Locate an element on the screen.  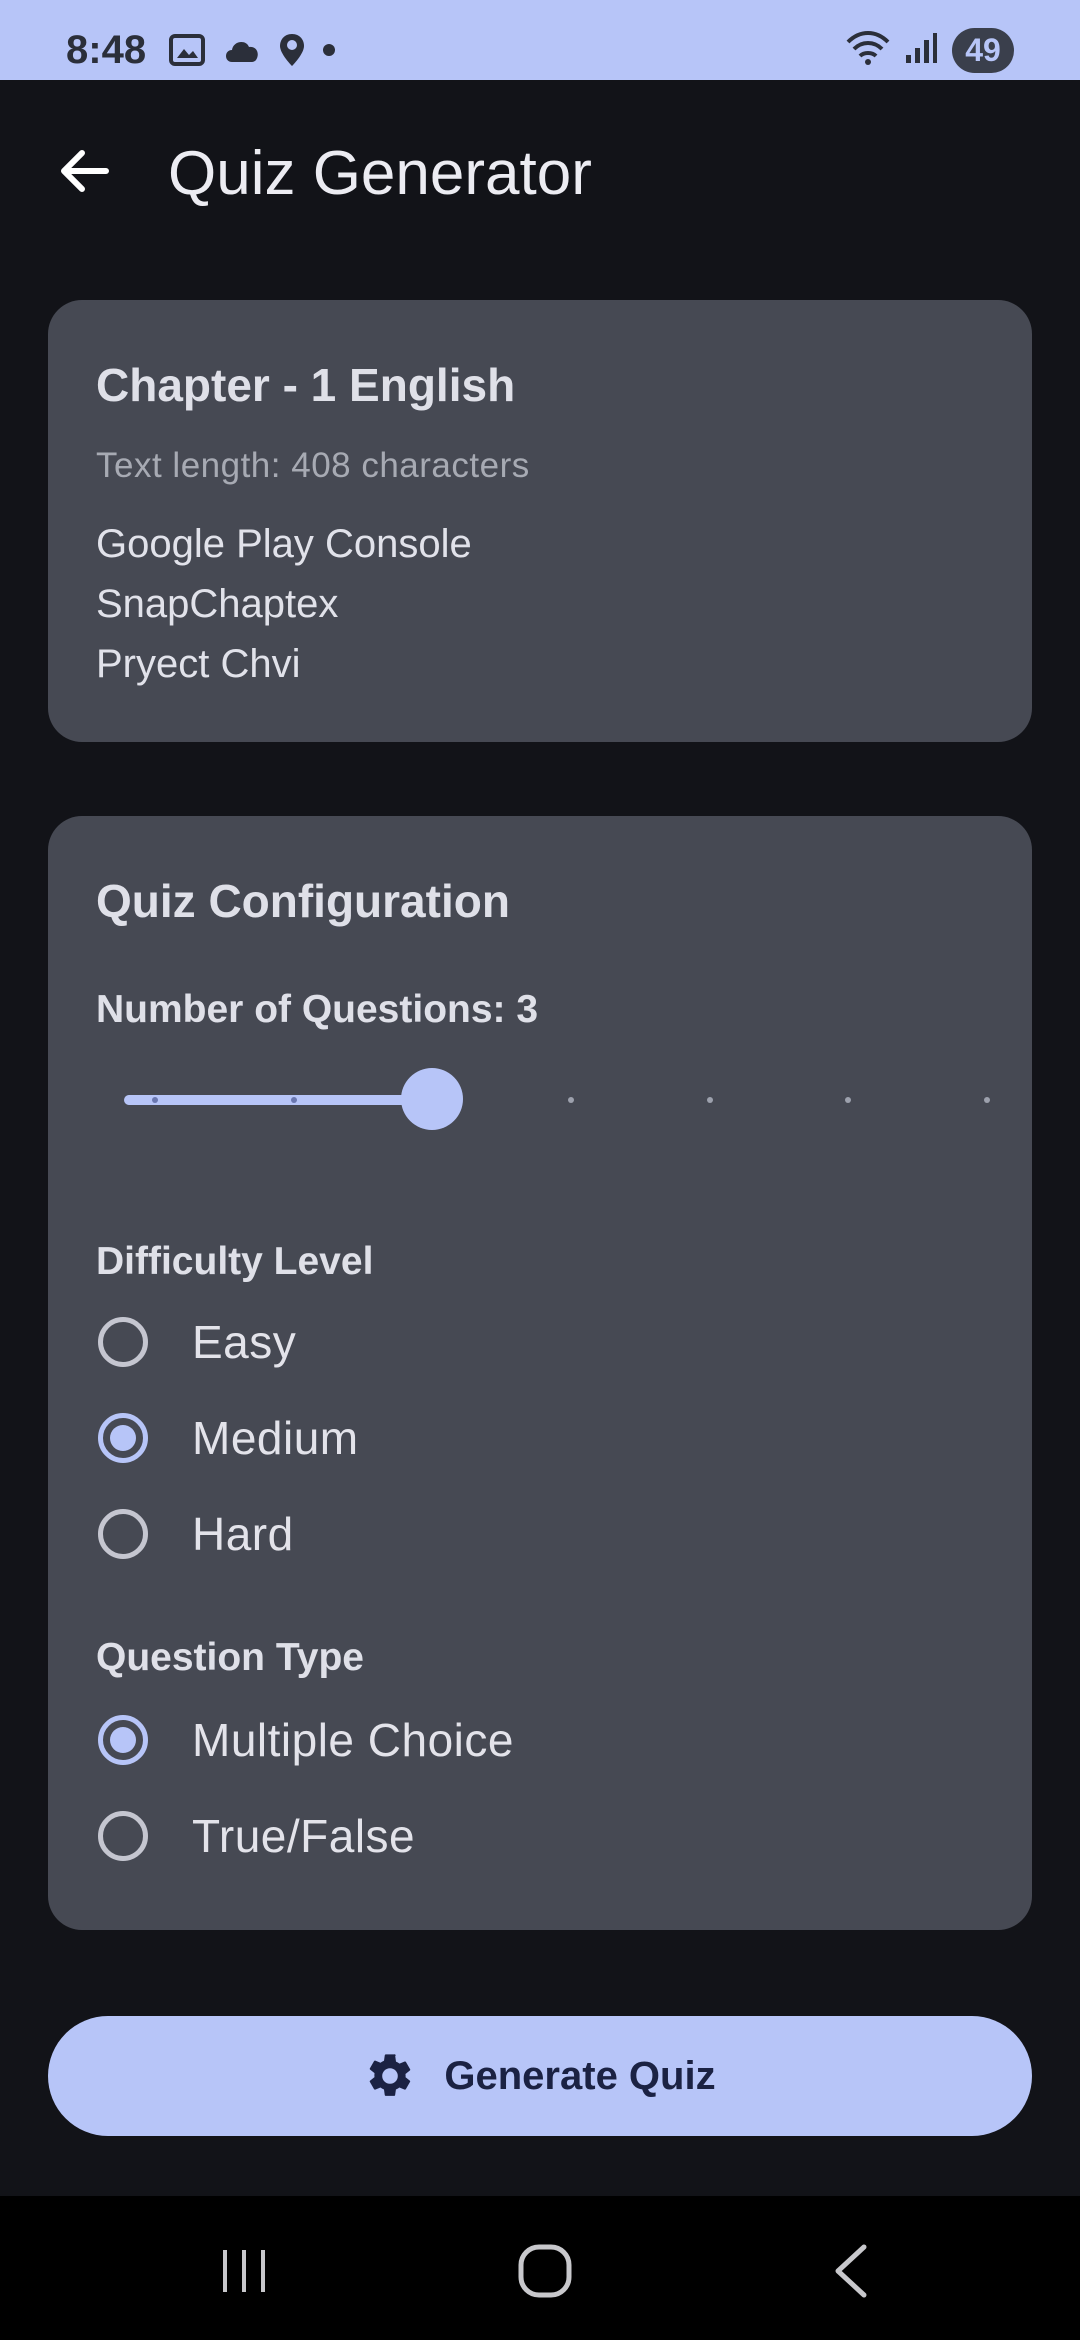
page-title: Quiz Generator is located at coordinates (380, 173).